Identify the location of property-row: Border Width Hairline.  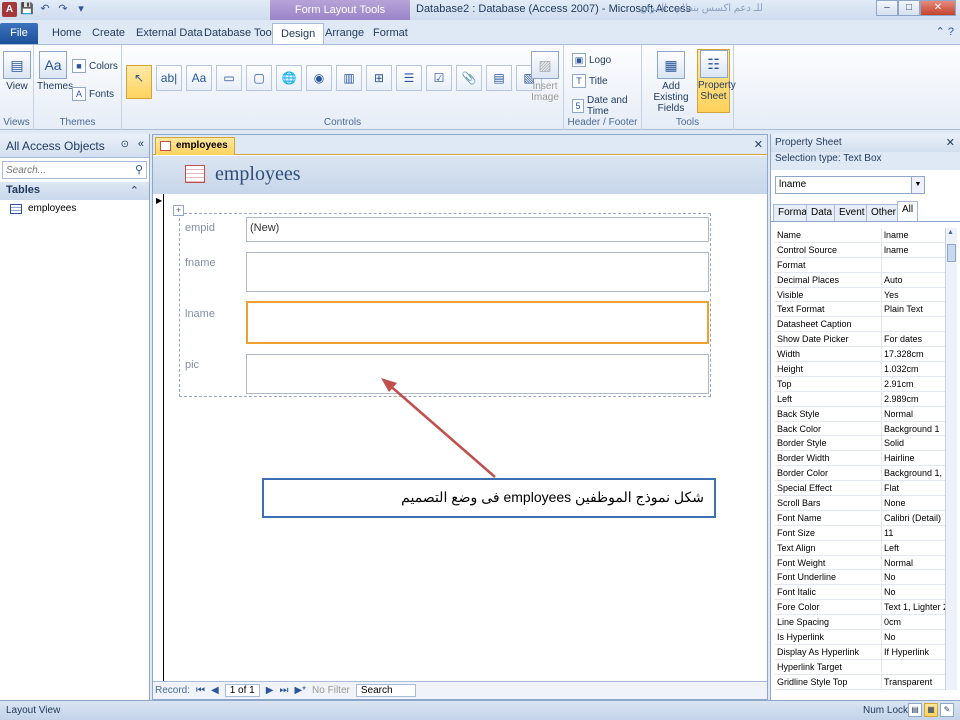
(860, 459).